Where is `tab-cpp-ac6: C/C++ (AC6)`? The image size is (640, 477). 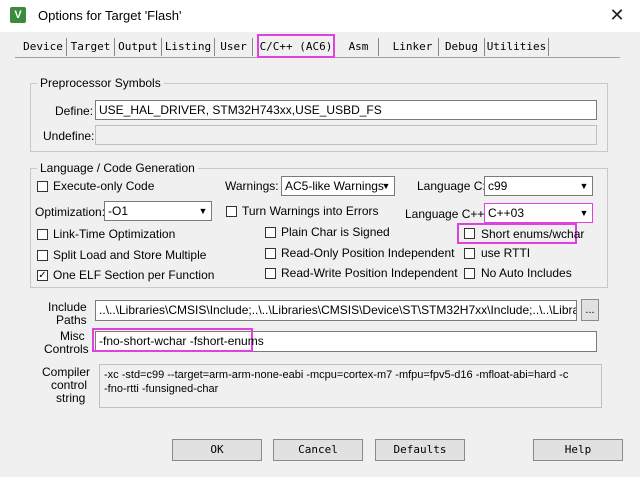
tab-cpp-ac6: C/C++ (AC6) is located at coordinates (296, 46).